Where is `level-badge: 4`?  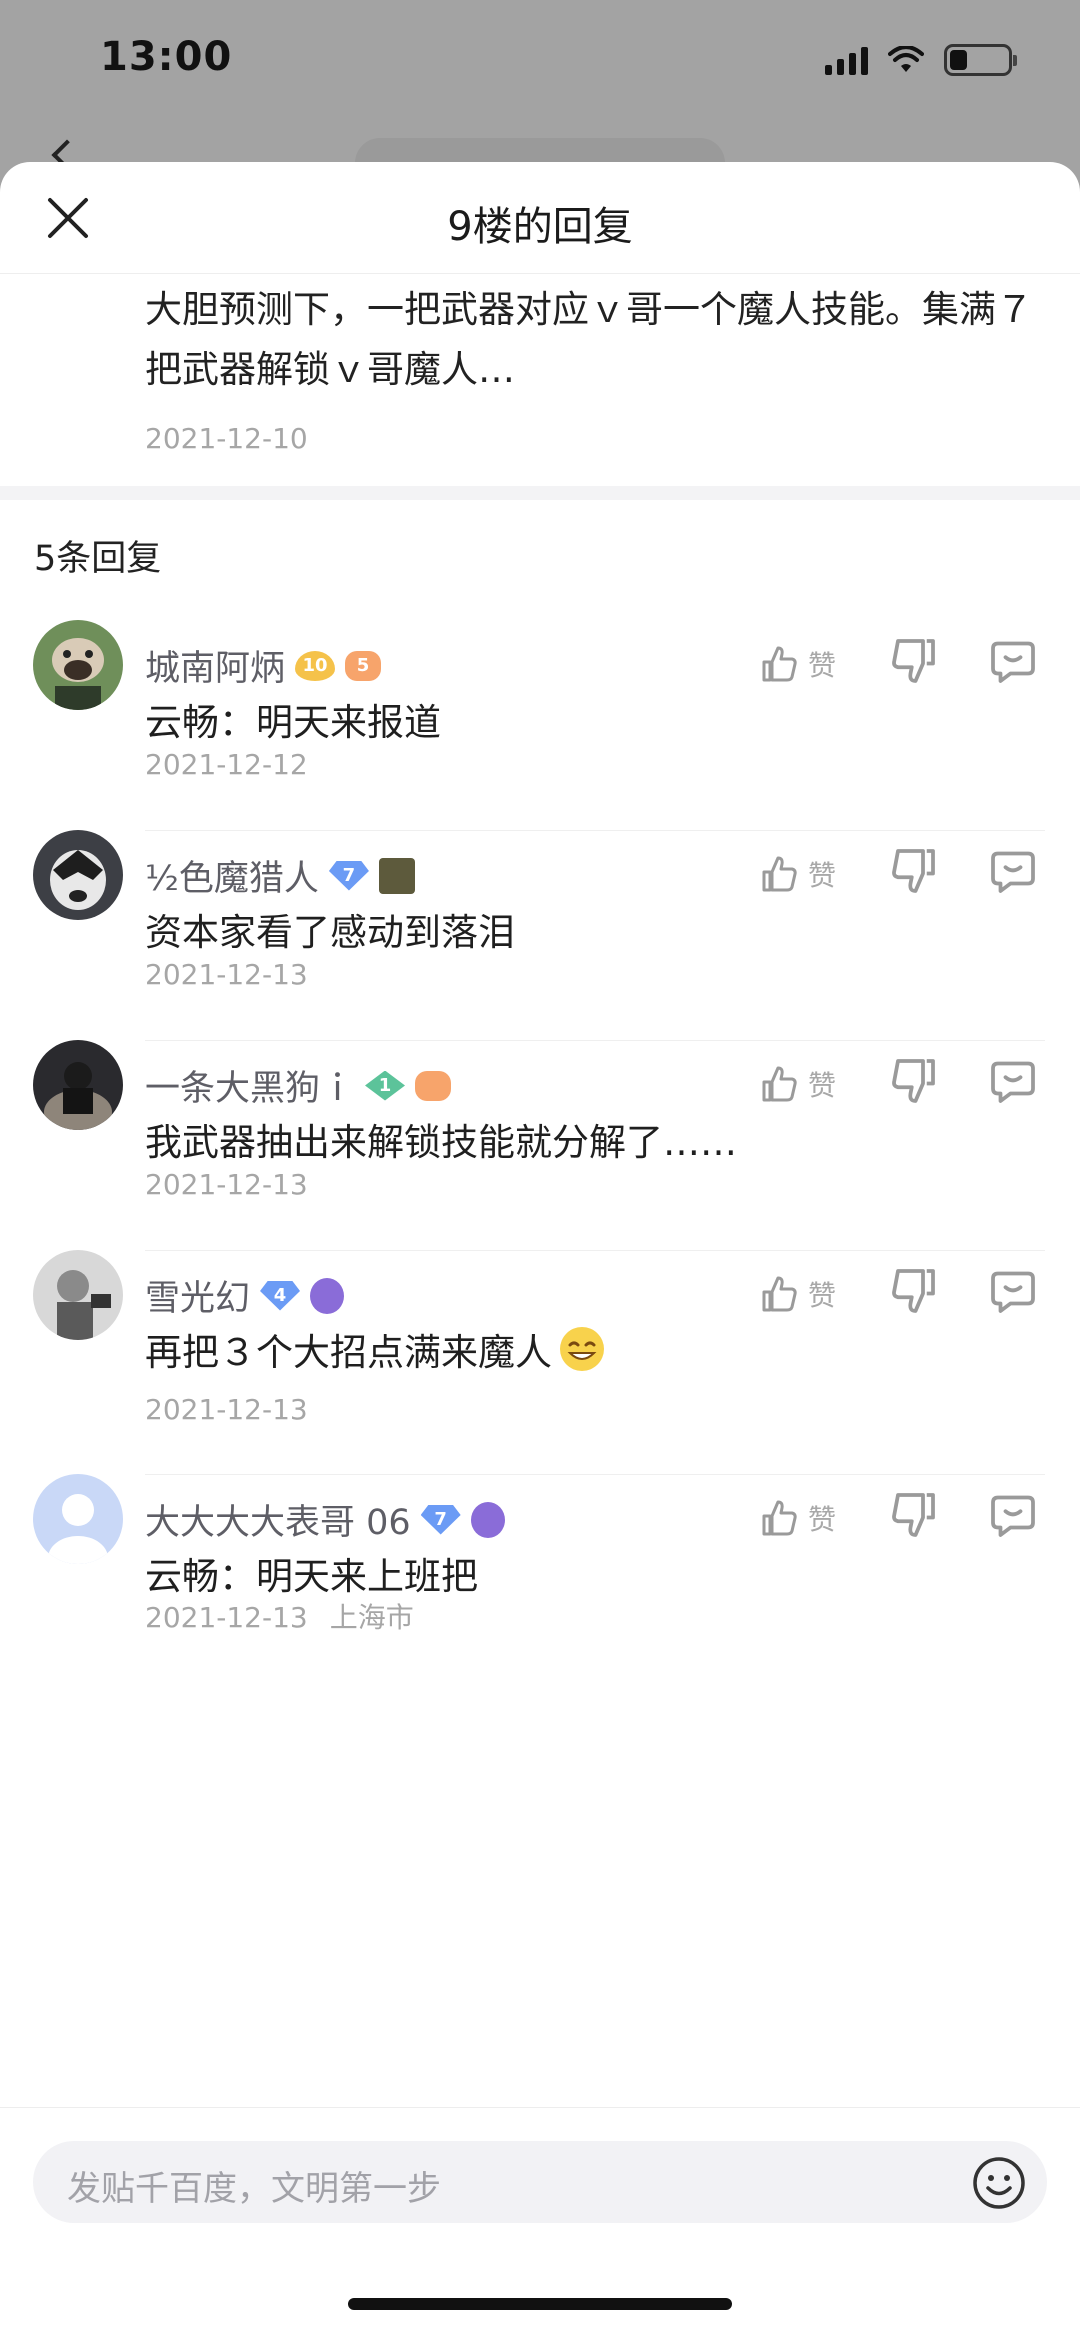 level-badge: 4 is located at coordinates (280, 1295).